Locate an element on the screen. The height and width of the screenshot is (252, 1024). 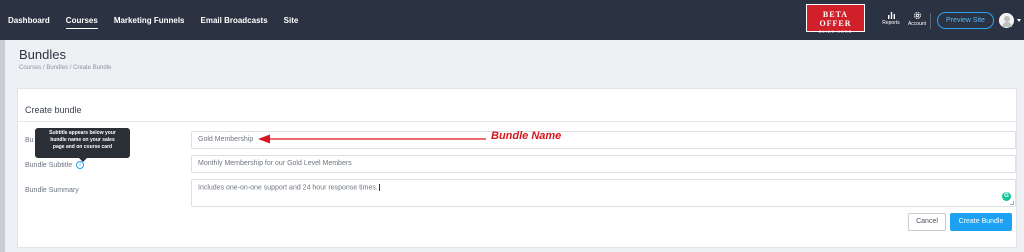
page-title: Bundles is located at coordinates (42, 54).